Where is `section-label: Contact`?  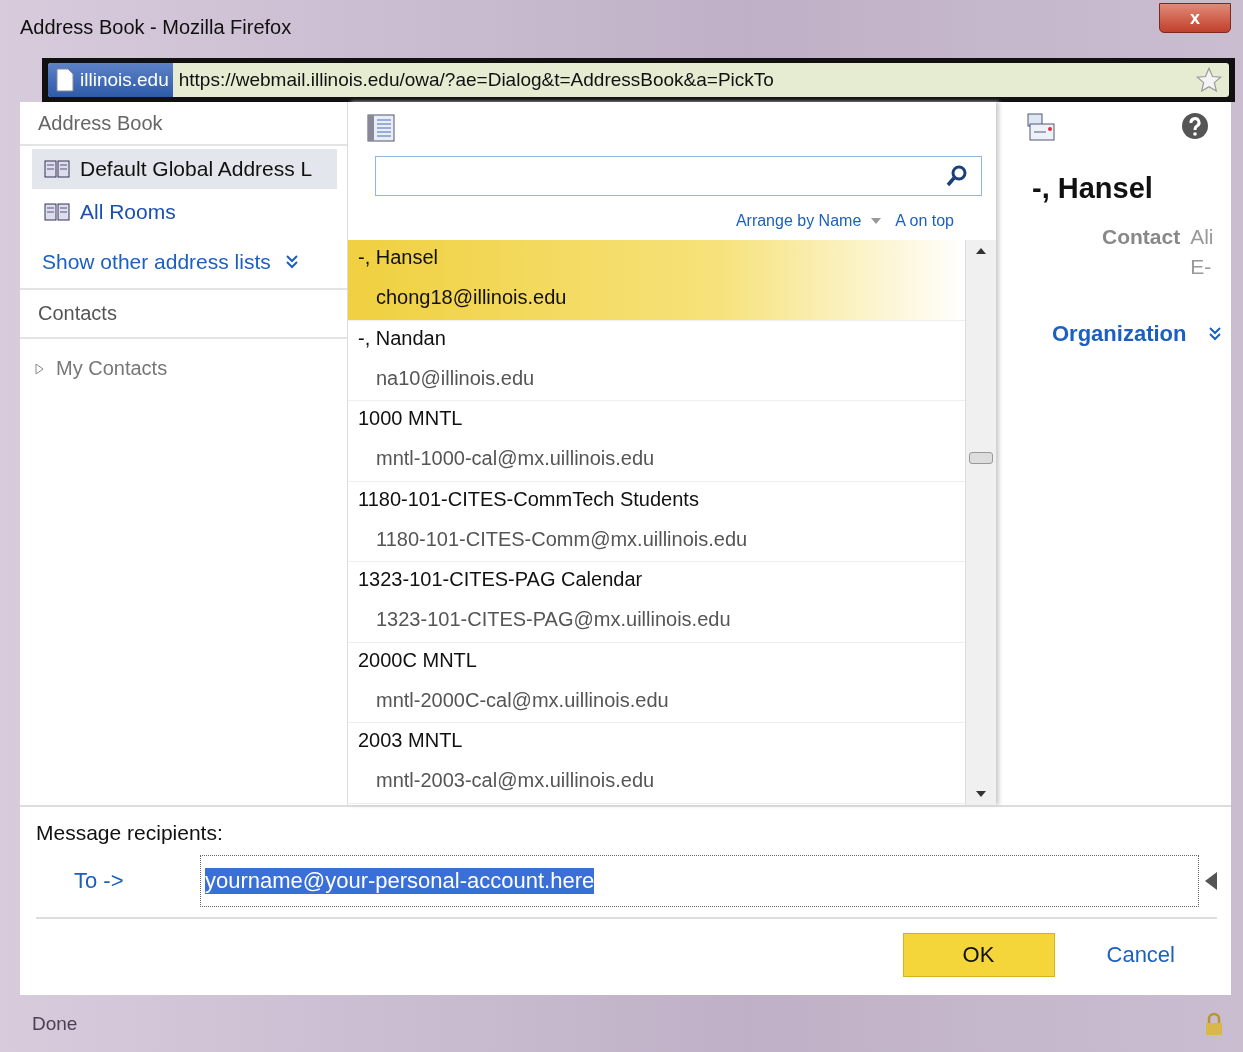
section-label: Contact is located at coordinates (1141, 237).